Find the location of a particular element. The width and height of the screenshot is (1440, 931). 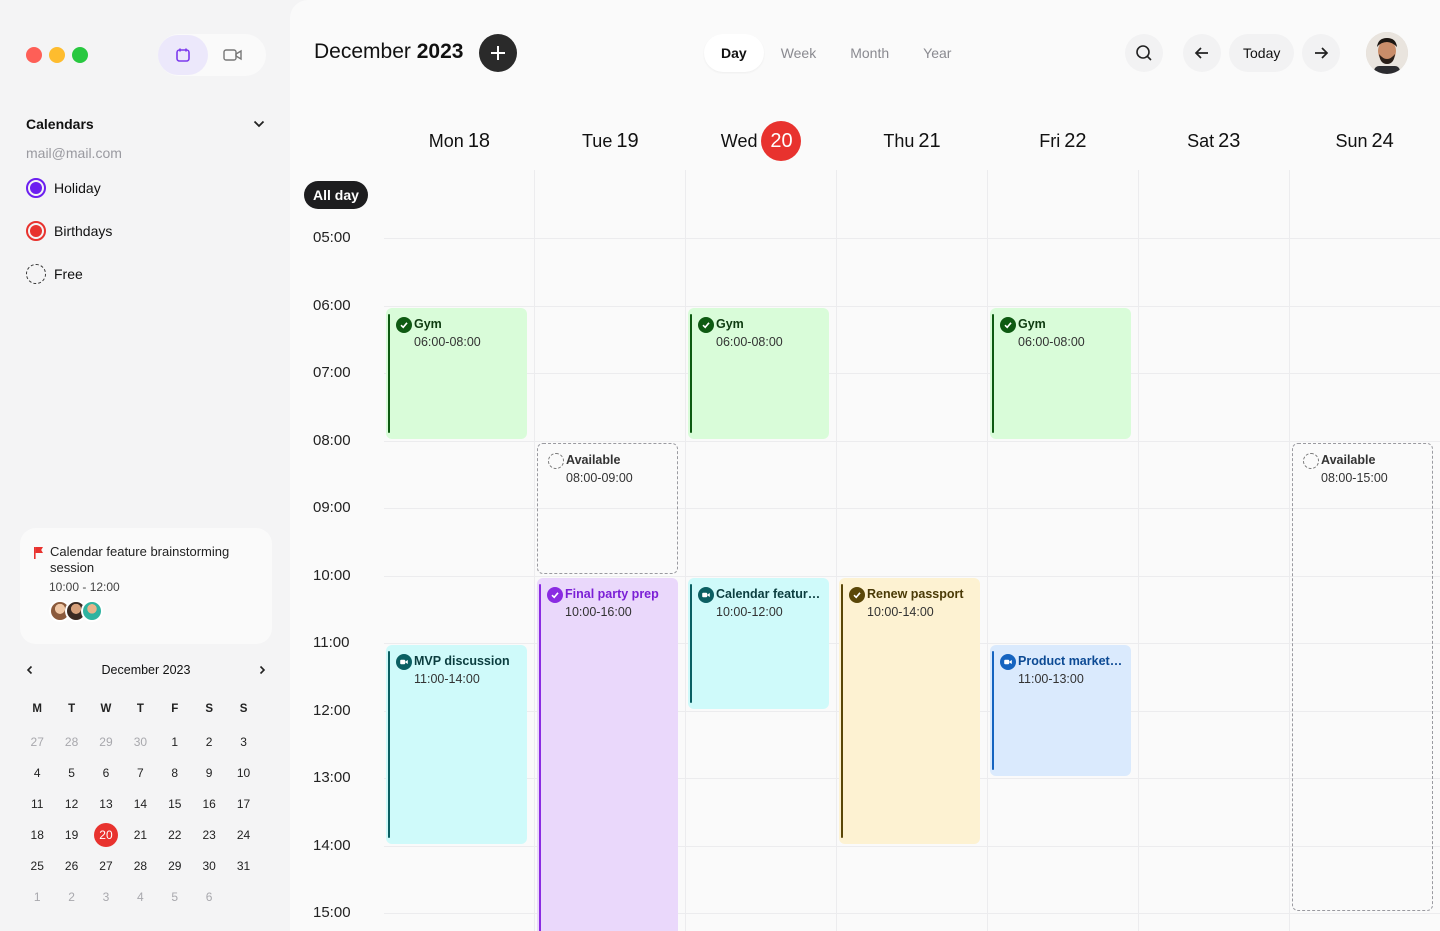

calendar-mode-button is located at coordinates (183, 55).